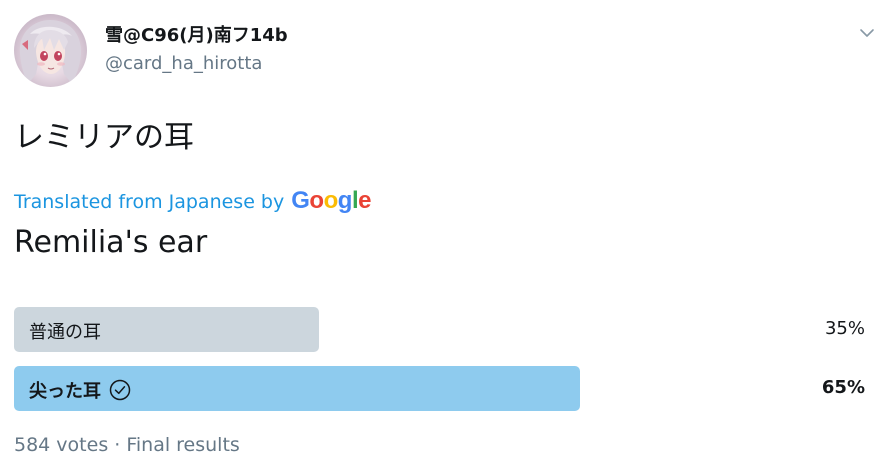 Image resolution: width=895 pixels, height=476 pixels. Describe the element at coordinates (120, 390) in the screenshot. I see `check-circle-icon` at that location.